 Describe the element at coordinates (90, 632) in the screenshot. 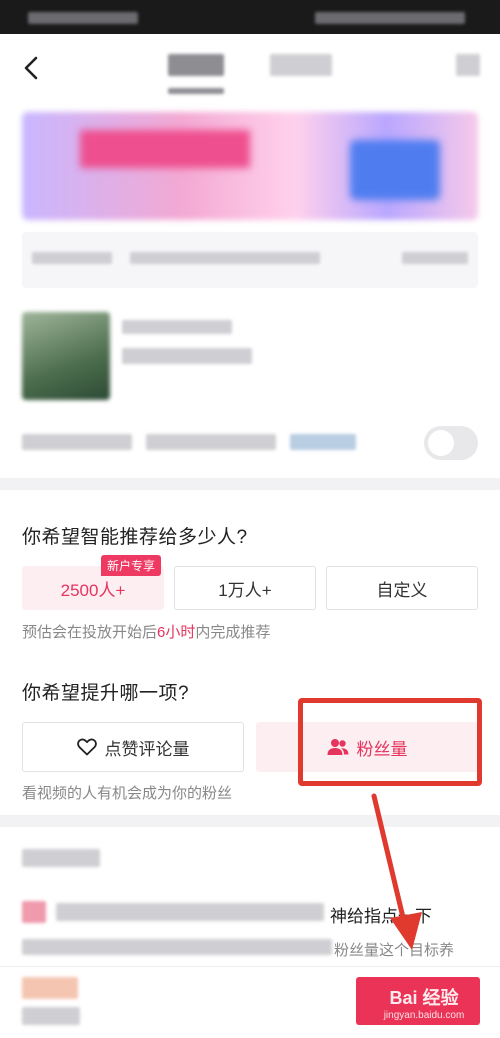

I see `reach-hint-prefix: 预估会在投放开始后` at that location.